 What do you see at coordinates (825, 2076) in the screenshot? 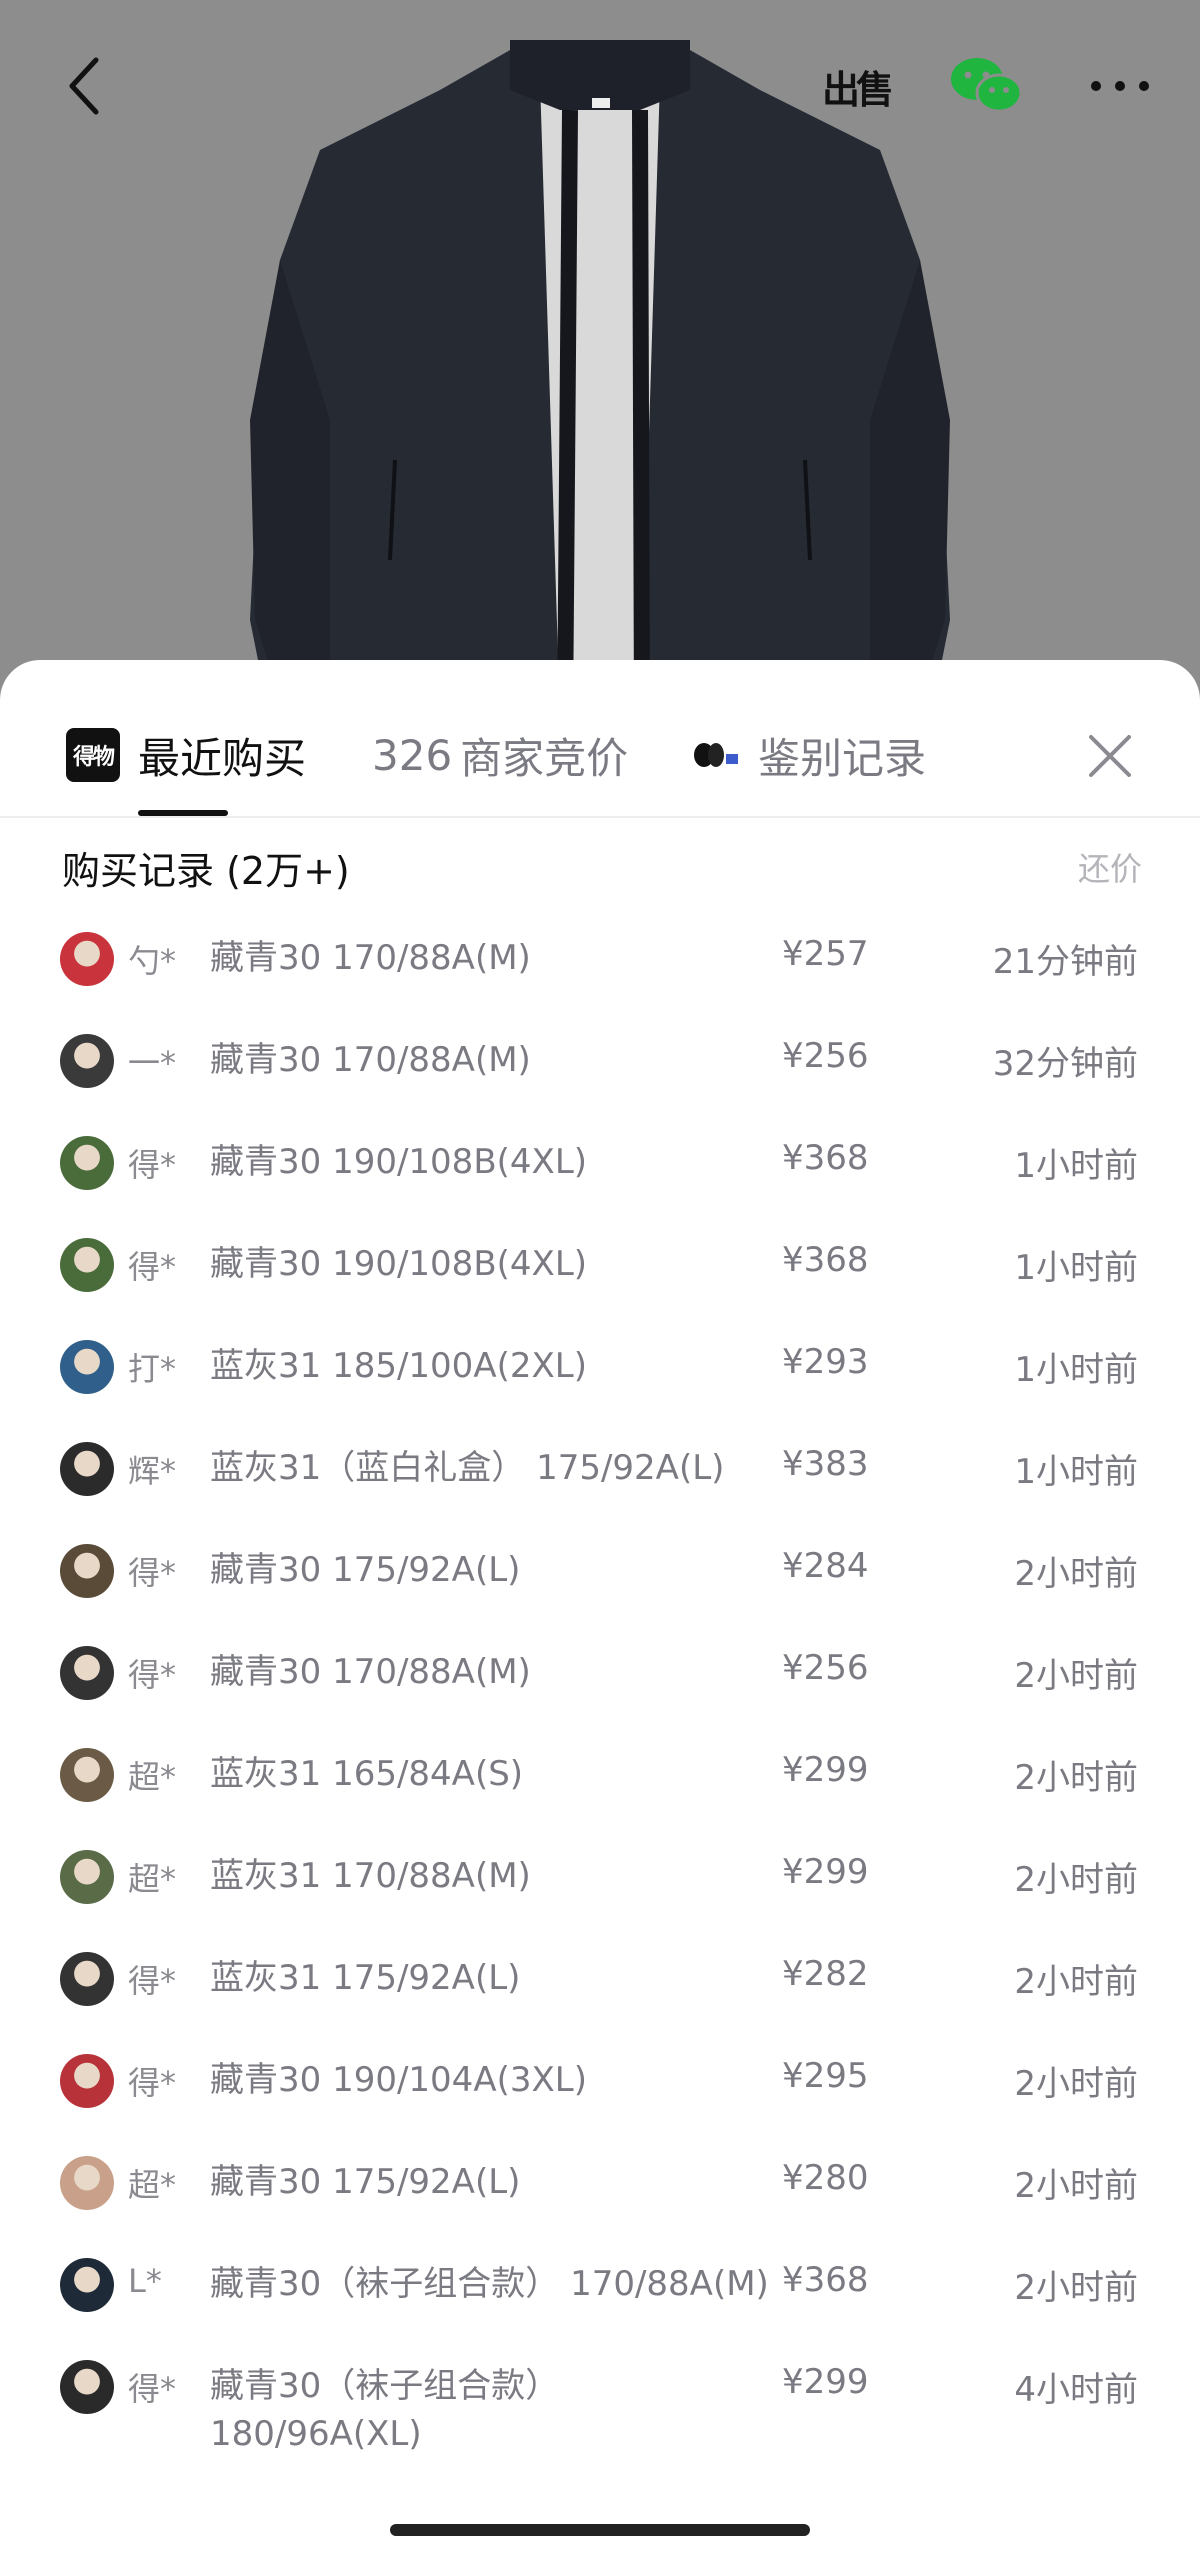
I see `purchase-price: ¥295` at bounding box center [825, 2076].